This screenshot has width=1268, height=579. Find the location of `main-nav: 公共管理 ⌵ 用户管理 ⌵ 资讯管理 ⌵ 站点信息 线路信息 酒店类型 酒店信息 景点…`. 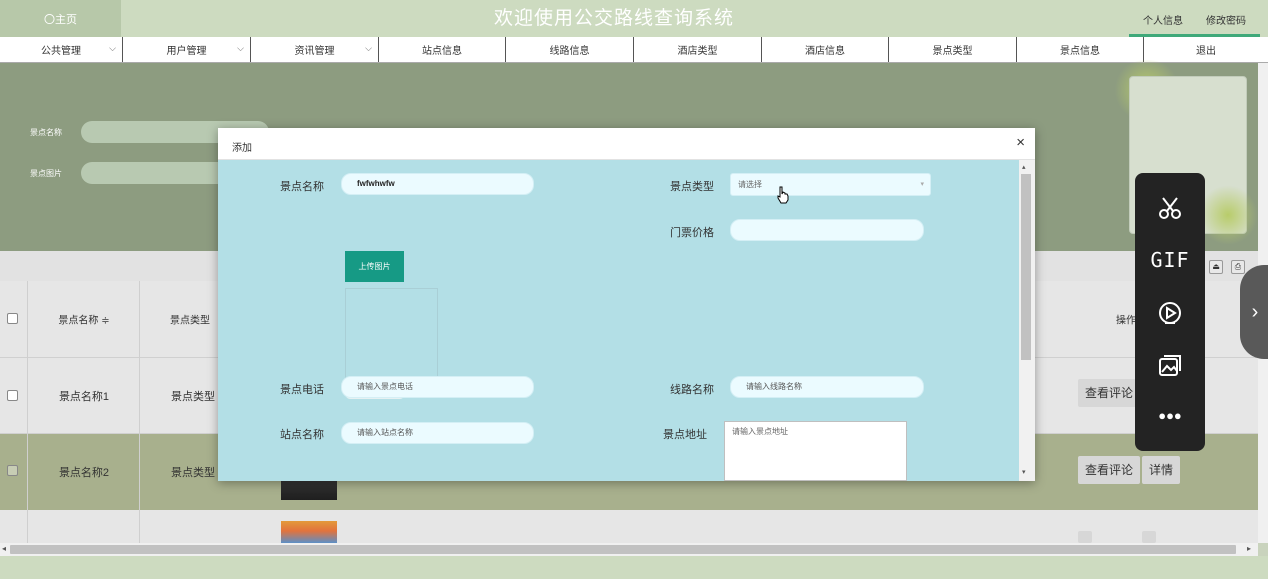

main-nav: 公共管理 ⌵ 用户管理 ⌵ 资讯管理 ⌵ 站点信息 线路信息 酒店类型 酒店信息 景点… is located at coordinates (634, 50).